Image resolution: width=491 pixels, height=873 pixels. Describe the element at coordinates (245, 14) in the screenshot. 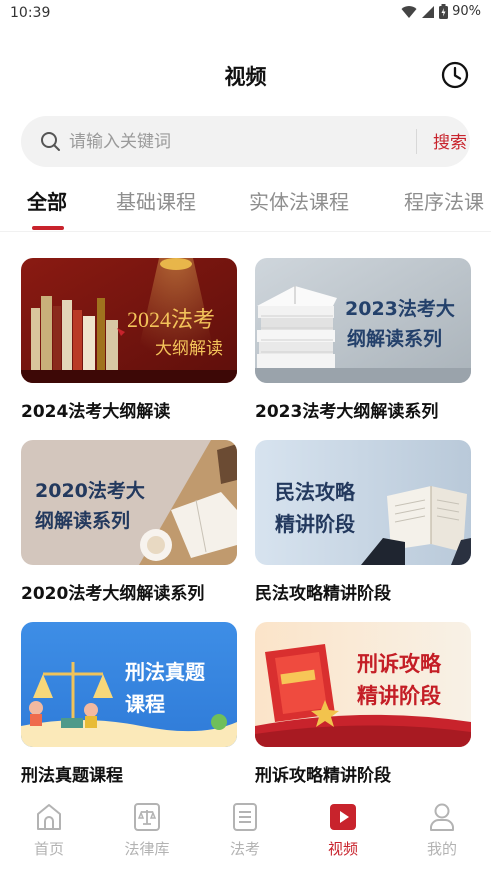

I see `status-bar: 10:39 90%` at that location.